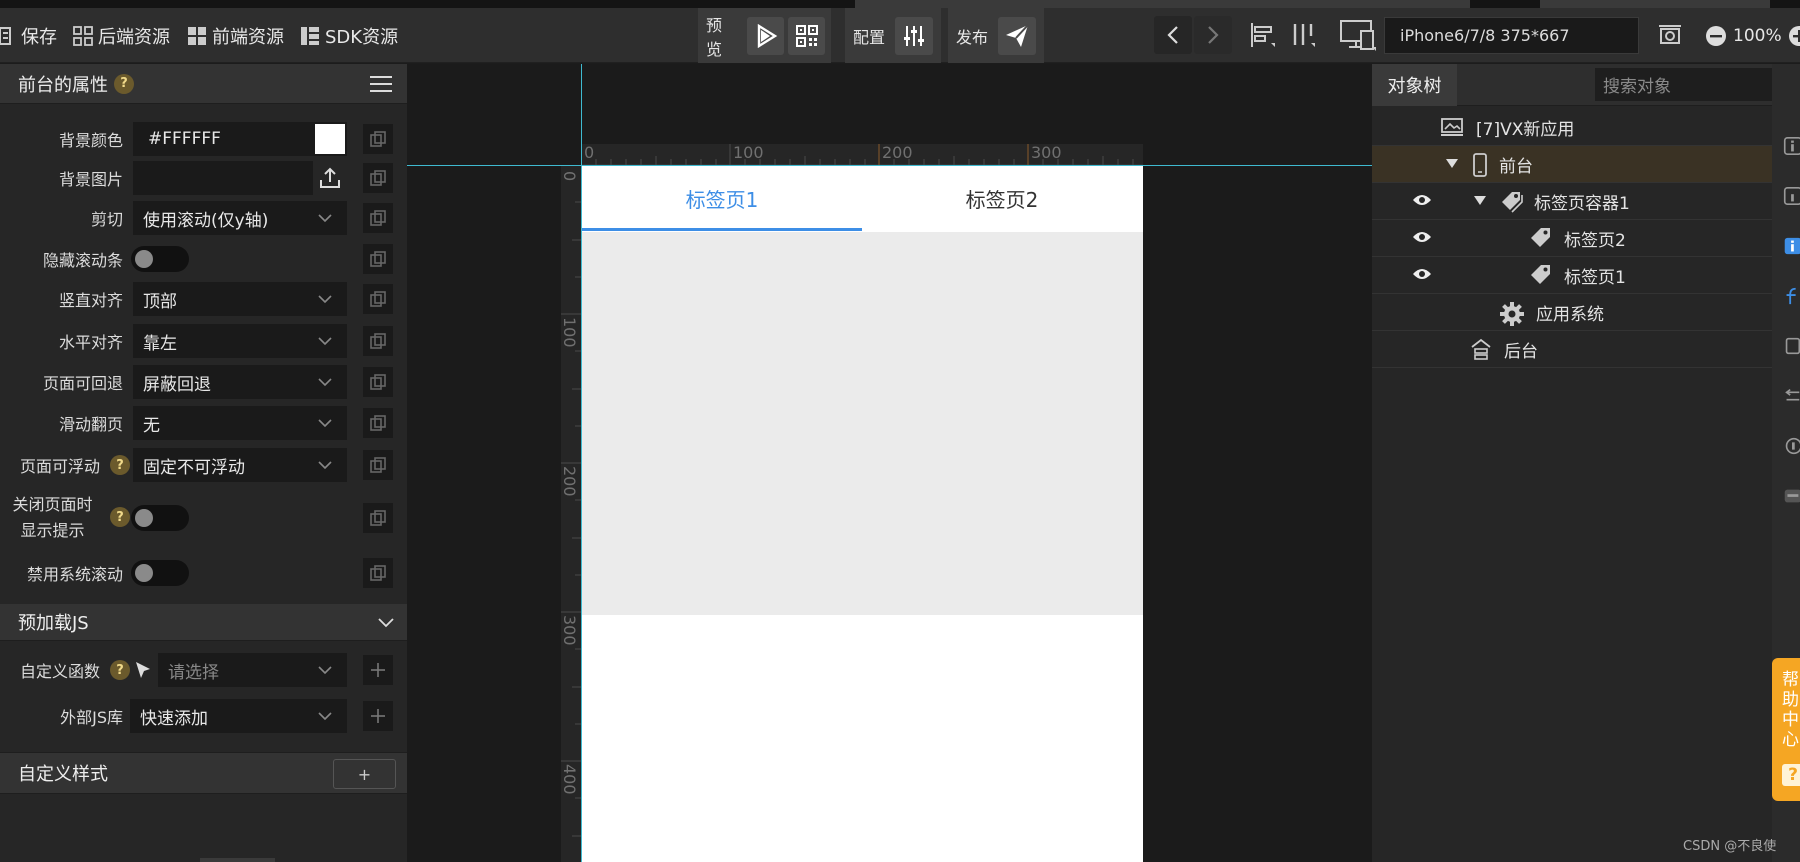 The height and width of the screenshot is (862, 1800). I want to click on qrcode-button, so click(806, 35).